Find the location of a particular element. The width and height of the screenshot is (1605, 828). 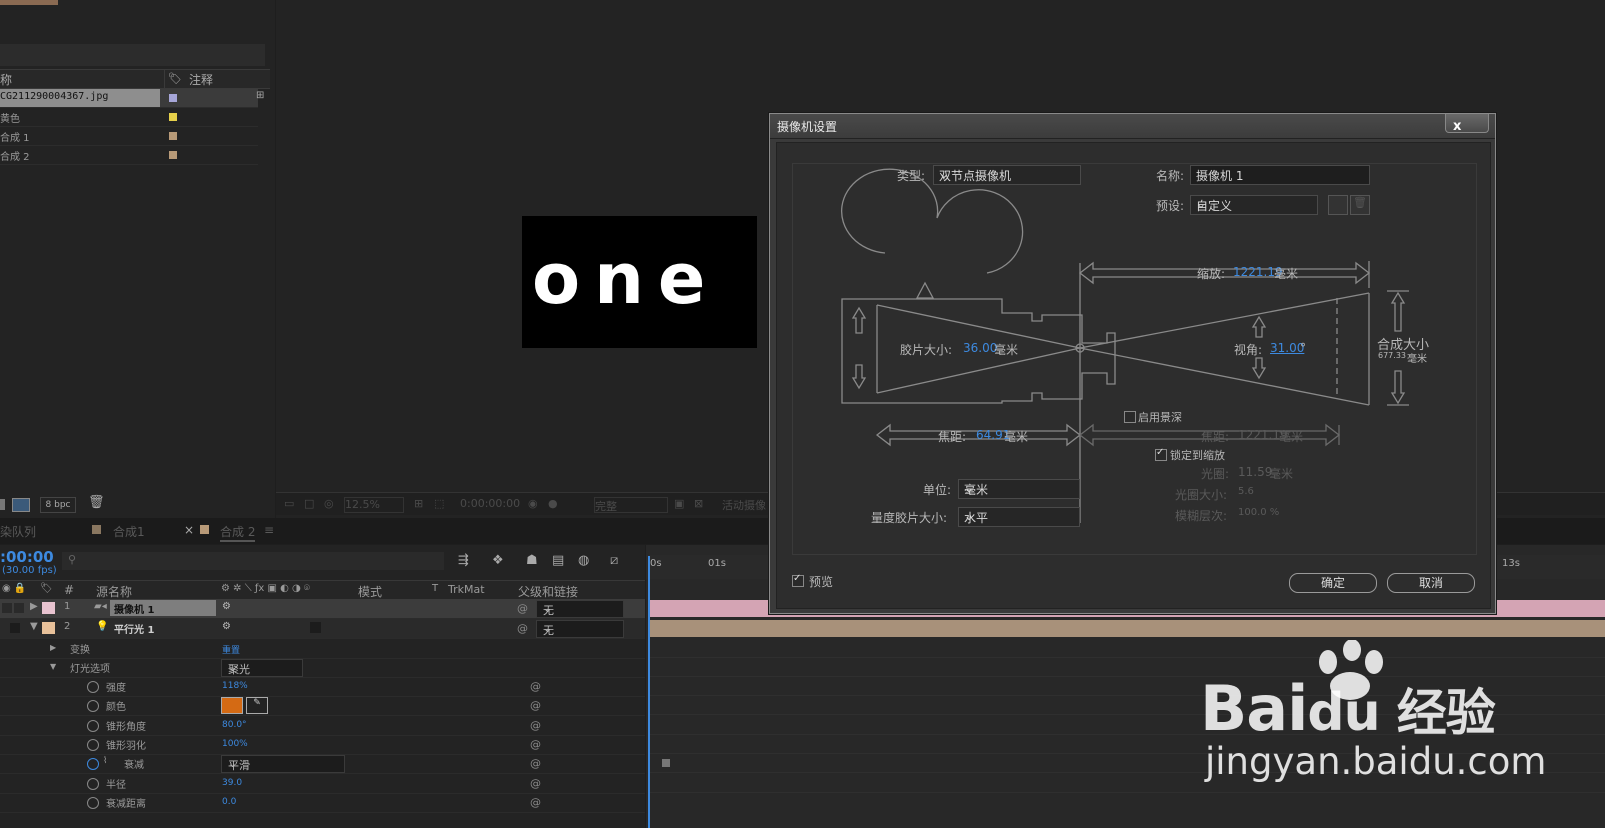

close-button: x is located at coordinates (1467, 124).